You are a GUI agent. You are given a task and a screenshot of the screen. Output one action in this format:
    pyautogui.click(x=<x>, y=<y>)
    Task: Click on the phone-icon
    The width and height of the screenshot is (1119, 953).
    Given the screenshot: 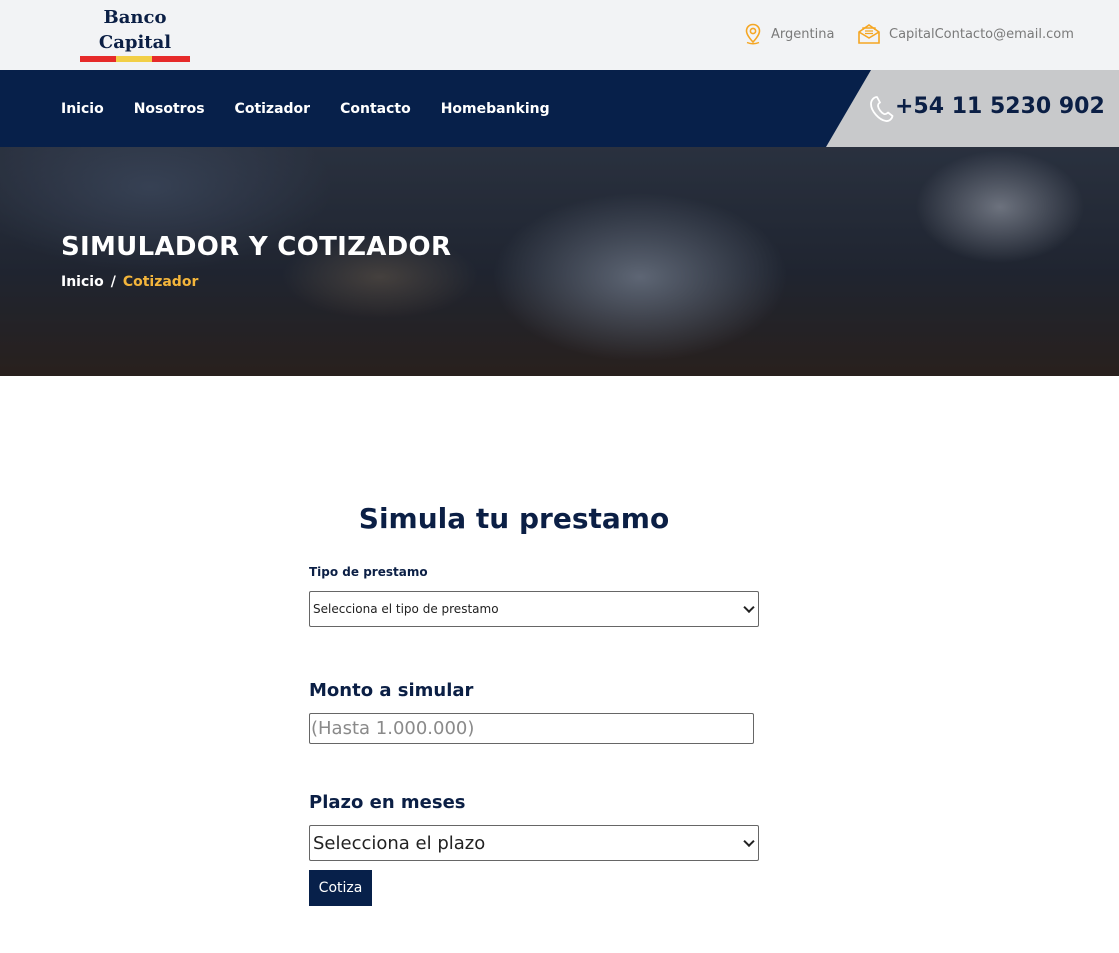 What is the action you would take?
    pyautogui.click(x=882, y=109)
    